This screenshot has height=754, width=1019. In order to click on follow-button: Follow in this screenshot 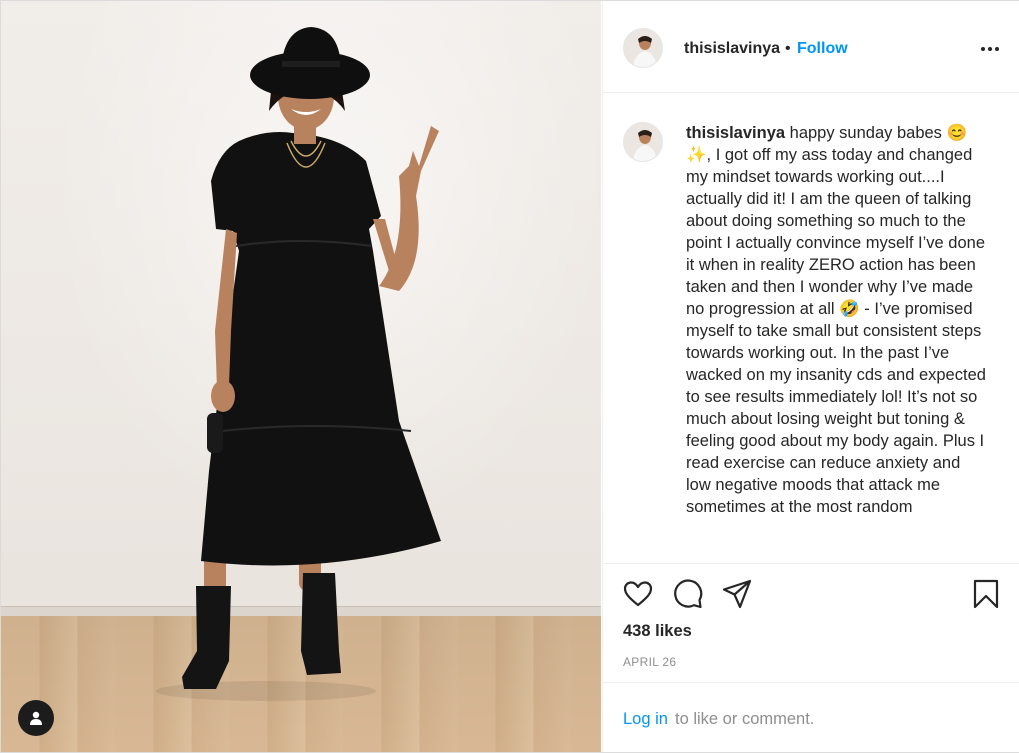, I will do `click(822, 49)`.